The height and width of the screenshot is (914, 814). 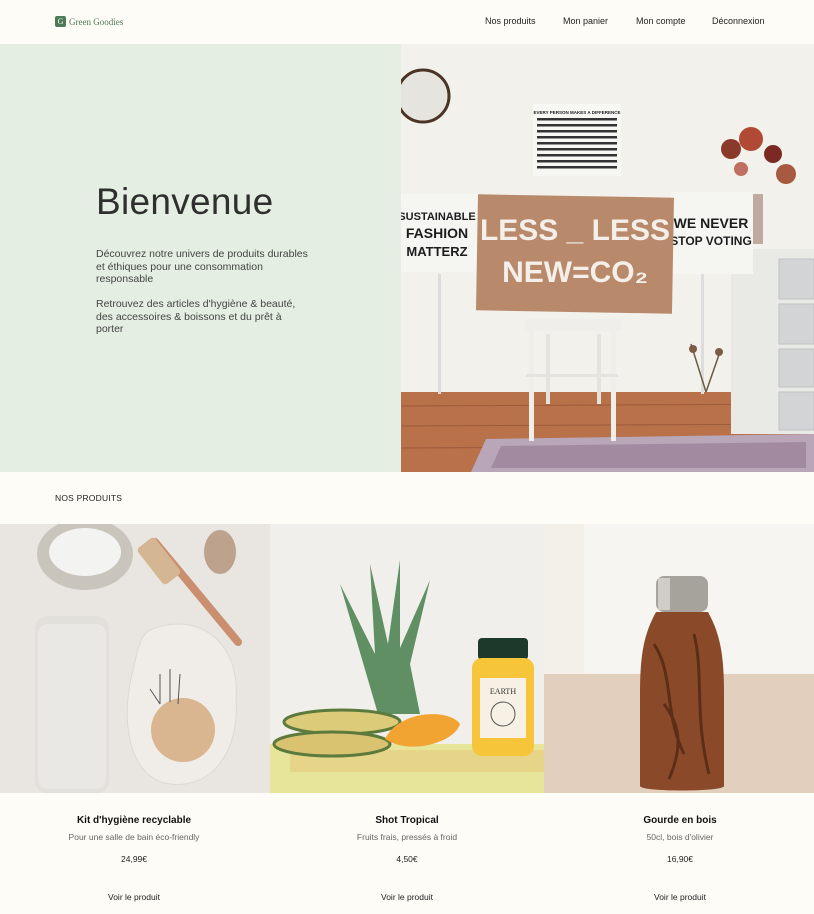 I want to click on pineapple-slice, so click(x=342, y=722).